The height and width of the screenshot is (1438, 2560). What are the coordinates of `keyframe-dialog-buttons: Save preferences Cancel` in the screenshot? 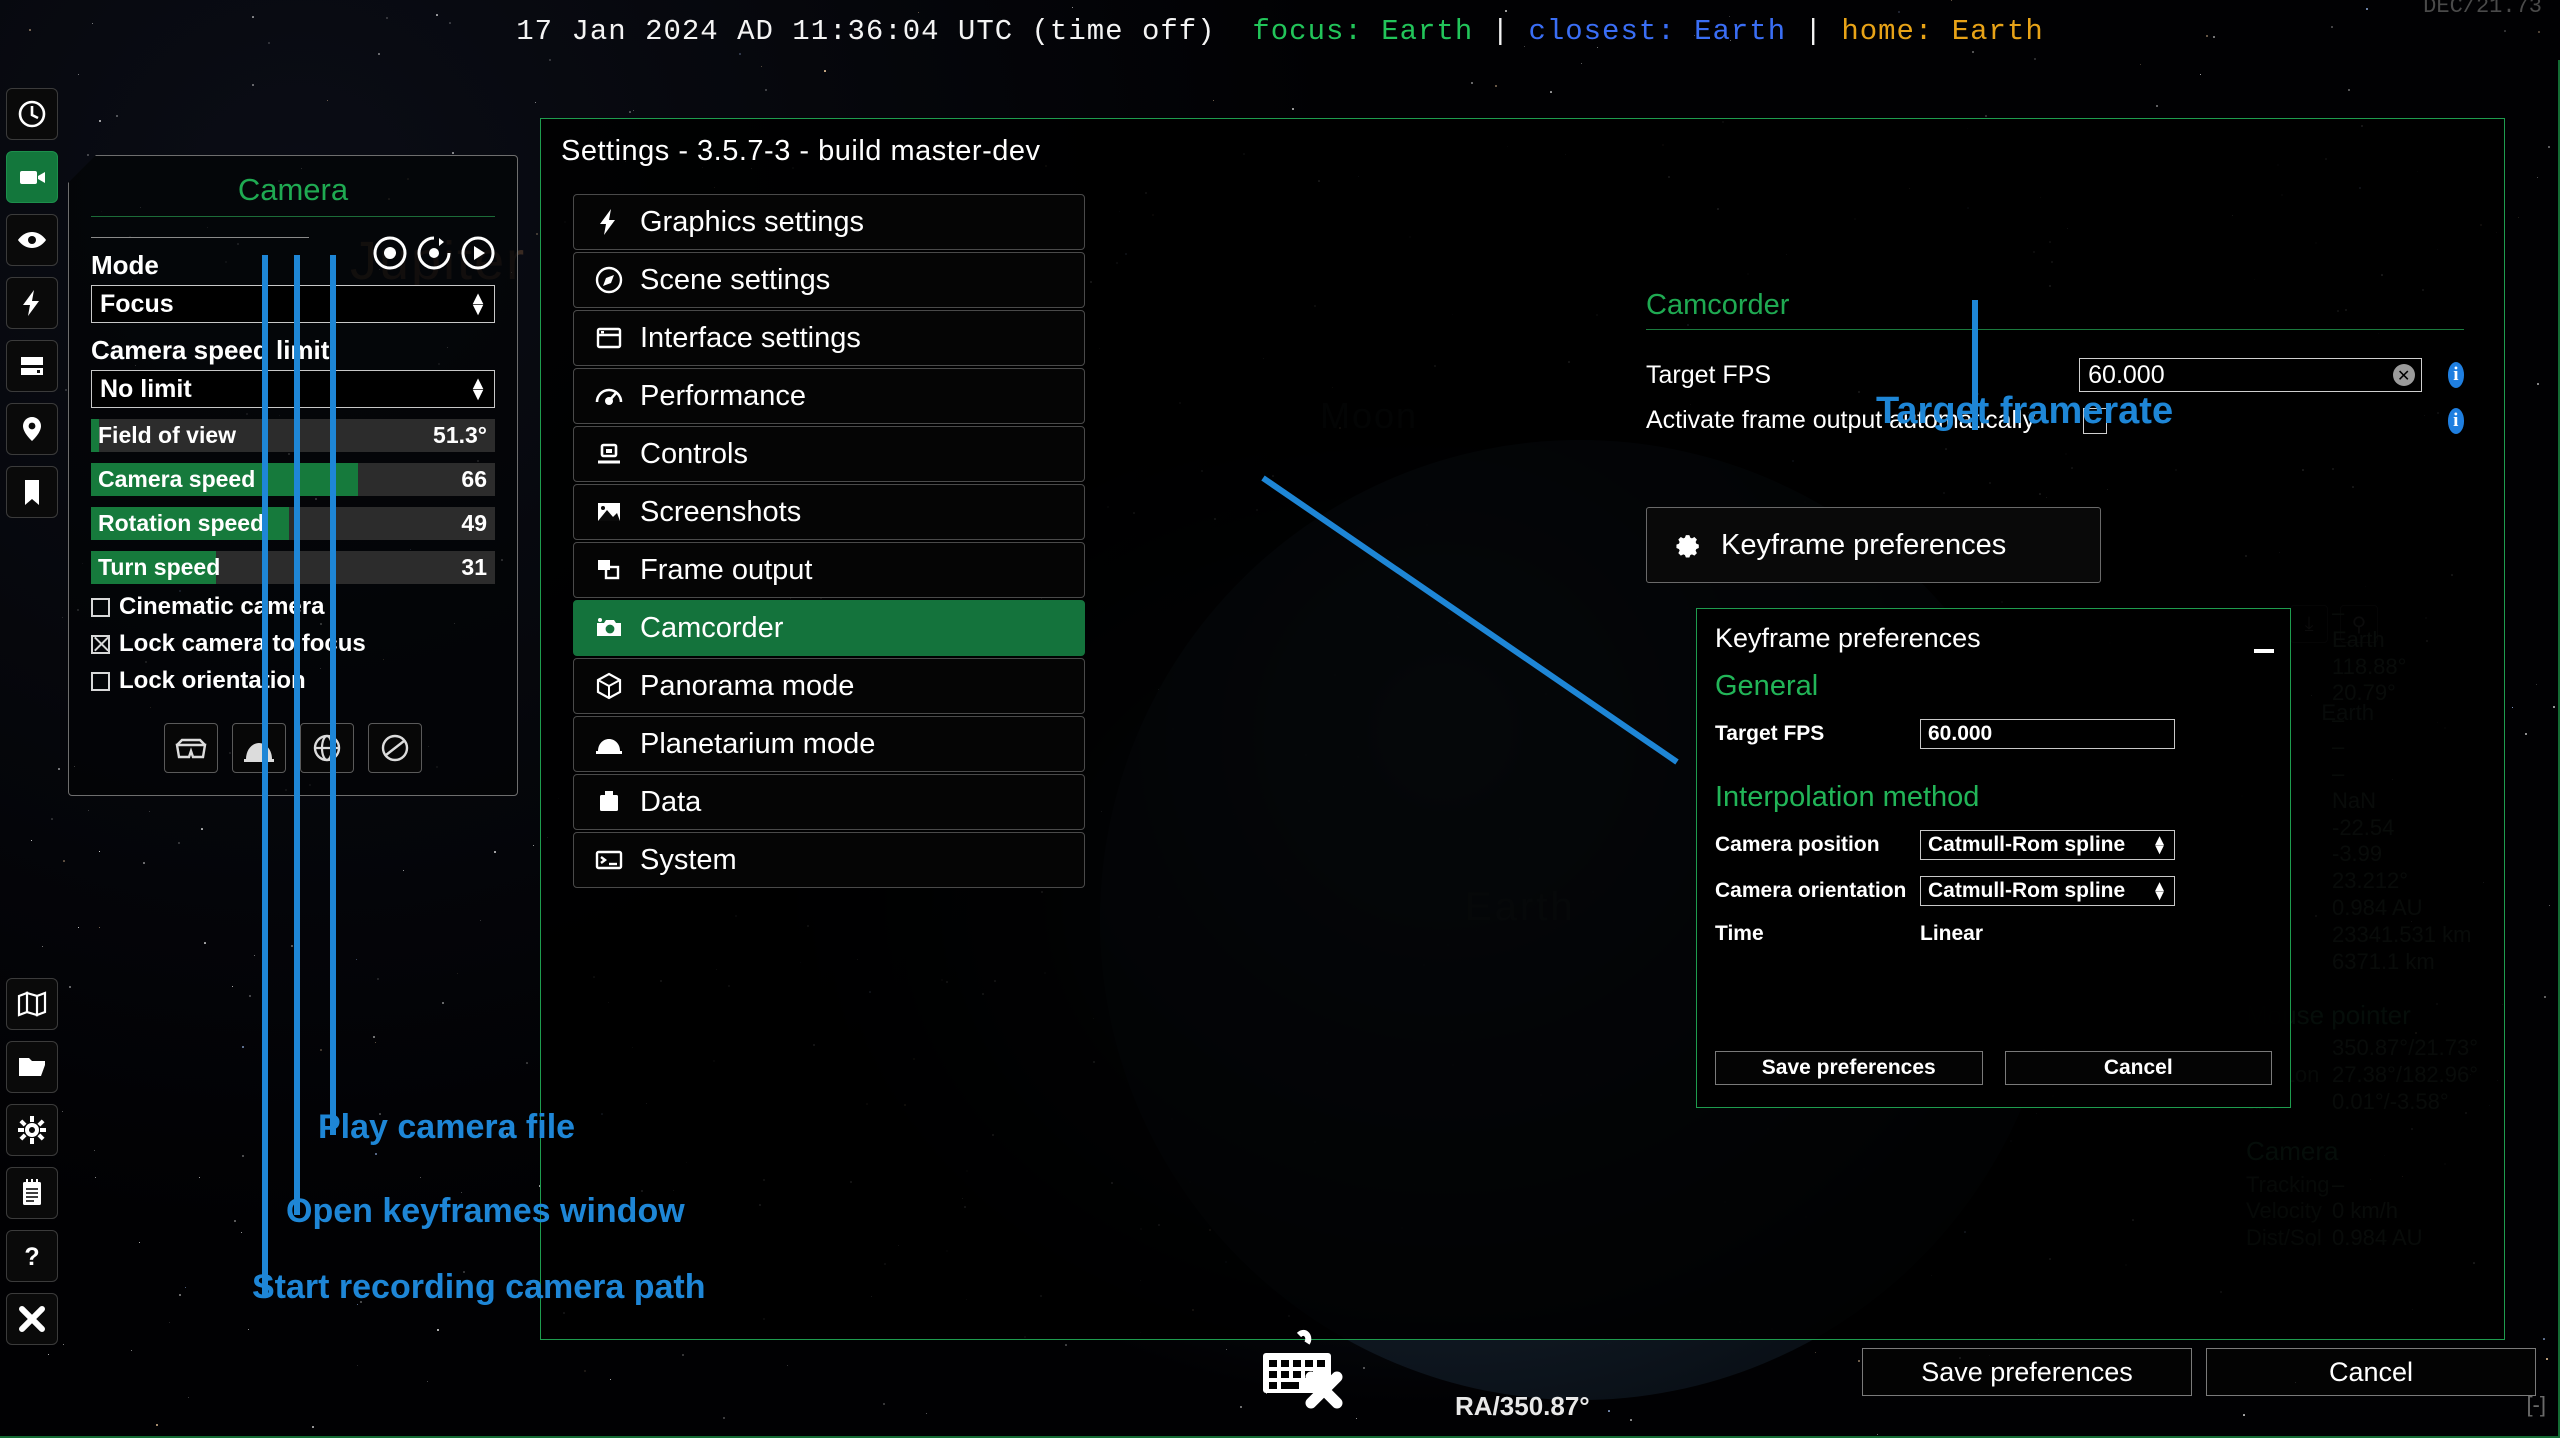 It's located at (1993, 1068).